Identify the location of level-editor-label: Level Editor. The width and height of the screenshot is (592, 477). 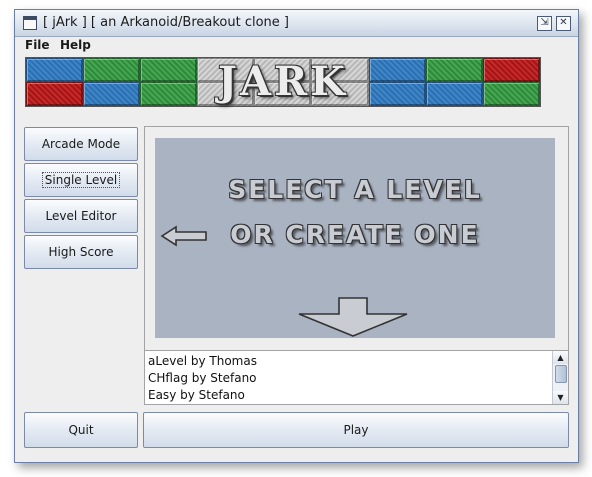
(81, 216).